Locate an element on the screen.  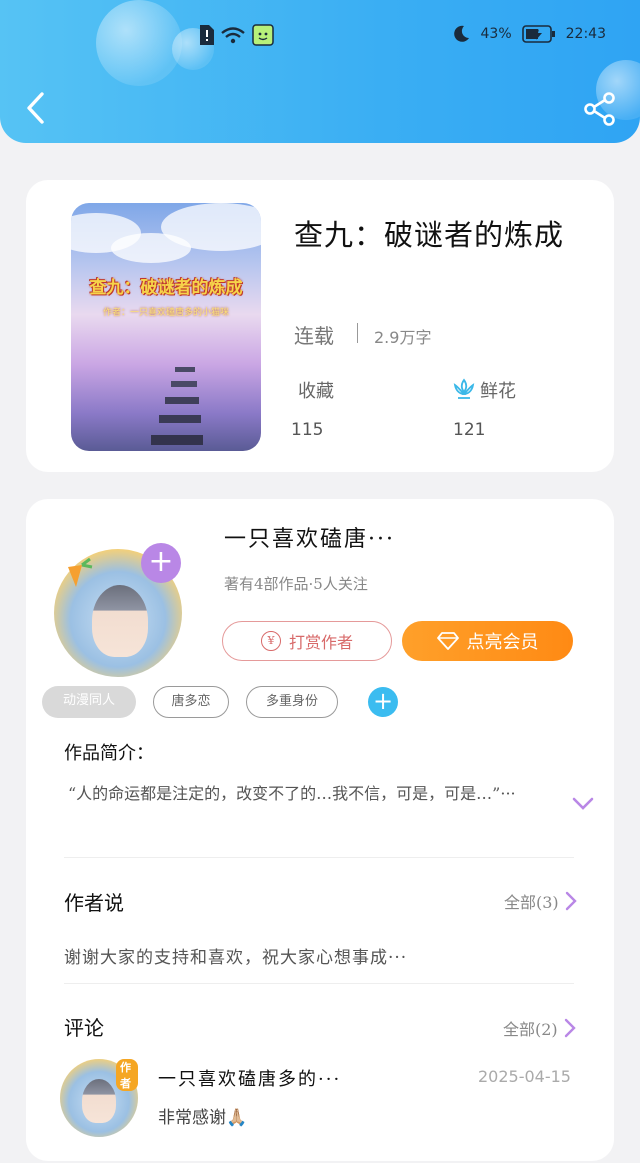
decor-bubble is located at coordinates (139, 43).